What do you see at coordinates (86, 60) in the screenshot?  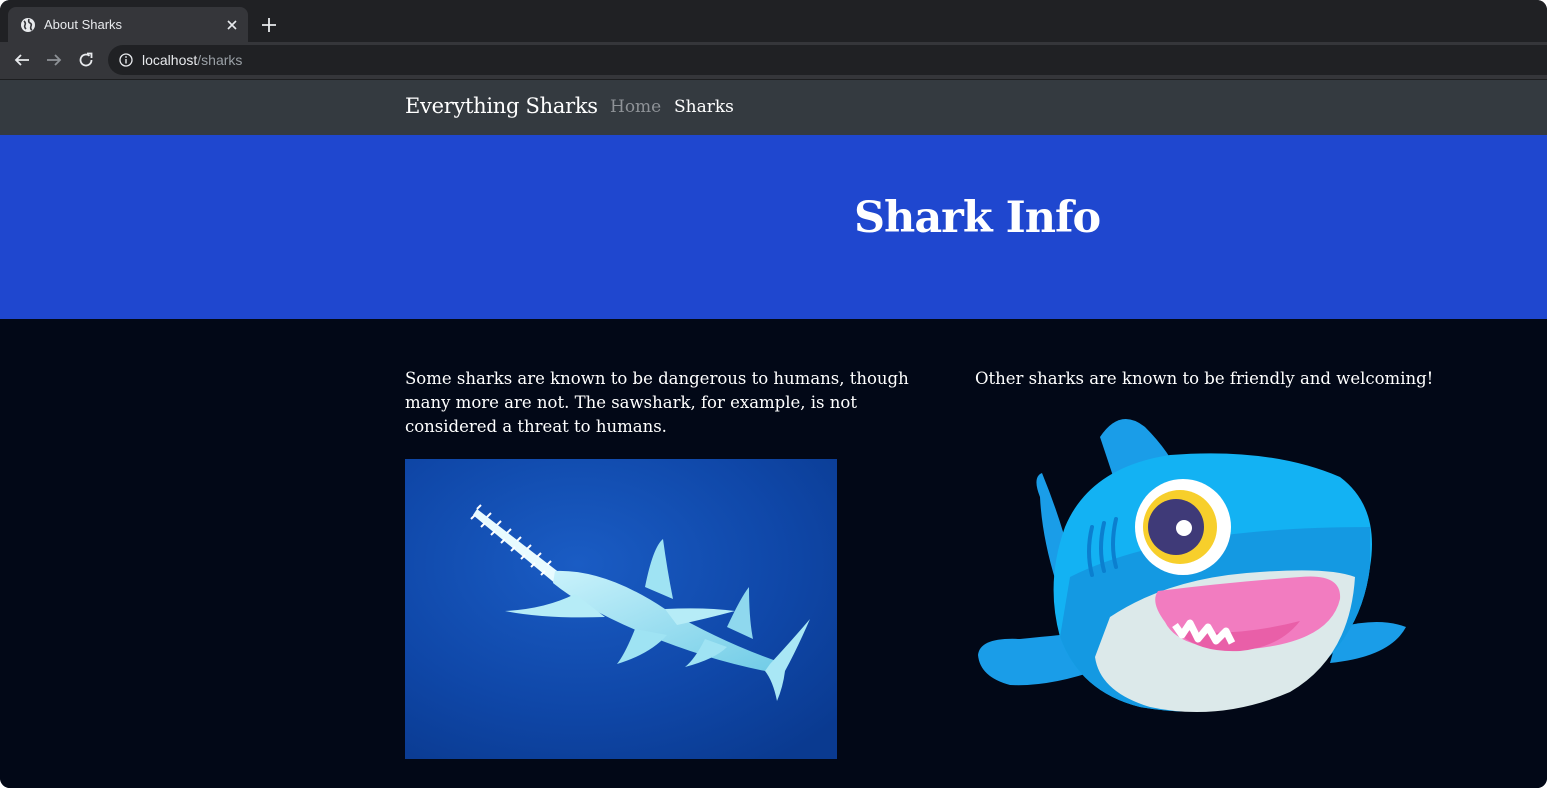 I see `reload-icon` at bounding box center [86, 60].